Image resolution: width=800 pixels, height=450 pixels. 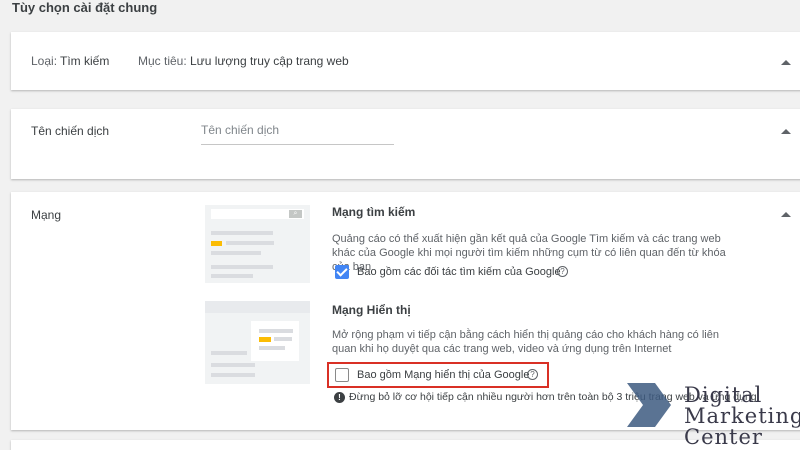 What do you see at coordinates (649, 405) in the screenshot?
I see `logo-chevron-icon` at bounding box center [649, 405].